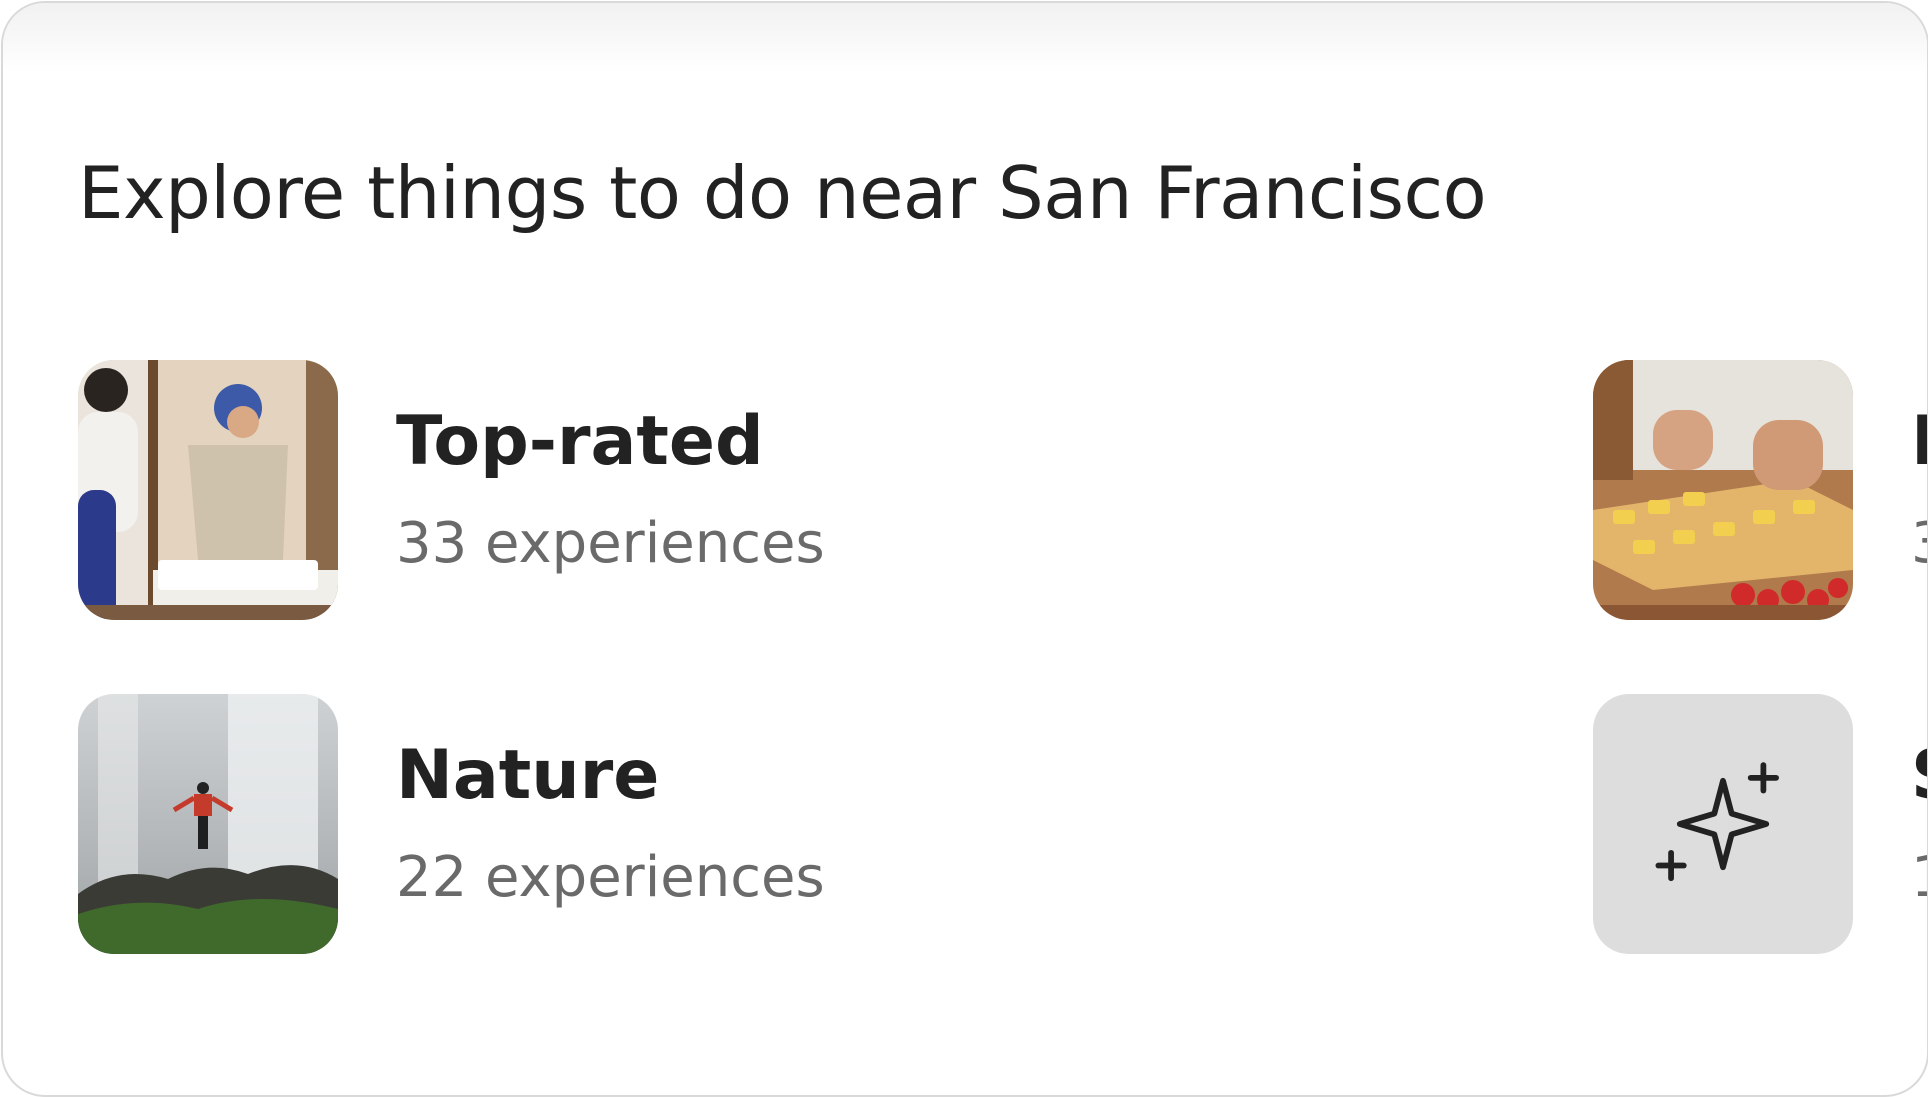 This screenshot has width=1928, height=1097. Describe the element at coordinates (782, 193) in the screenshot. I see `section-title: Explore things to do near San Francisco` at that location.